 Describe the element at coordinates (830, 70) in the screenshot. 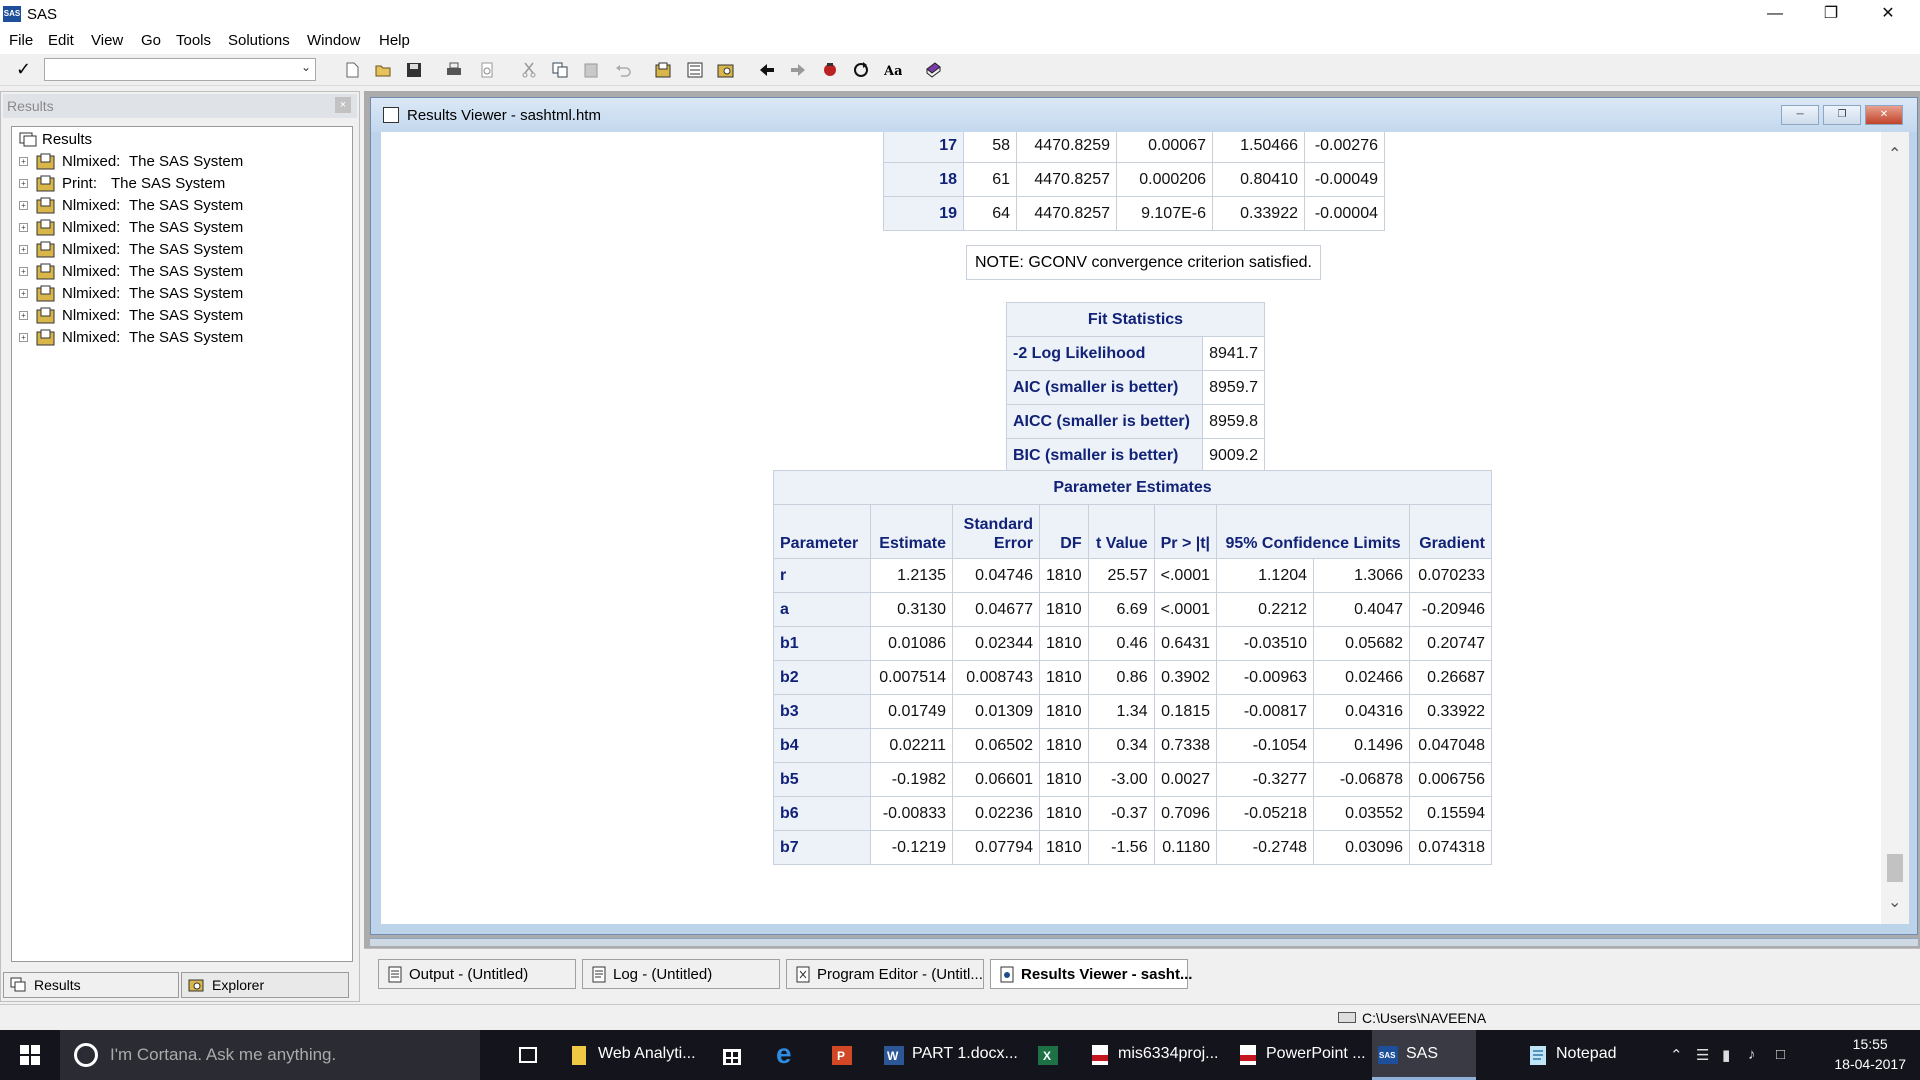

I see `stop-icon` at that location.